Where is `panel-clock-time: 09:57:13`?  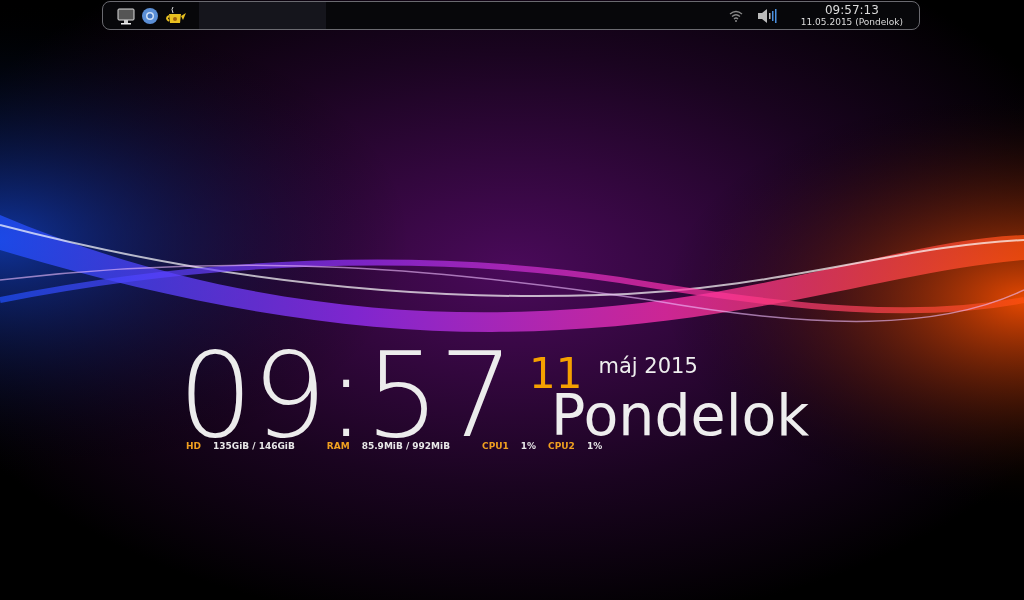
panel-clock-time: 09:57:13 is located at coordinates (851, 10).